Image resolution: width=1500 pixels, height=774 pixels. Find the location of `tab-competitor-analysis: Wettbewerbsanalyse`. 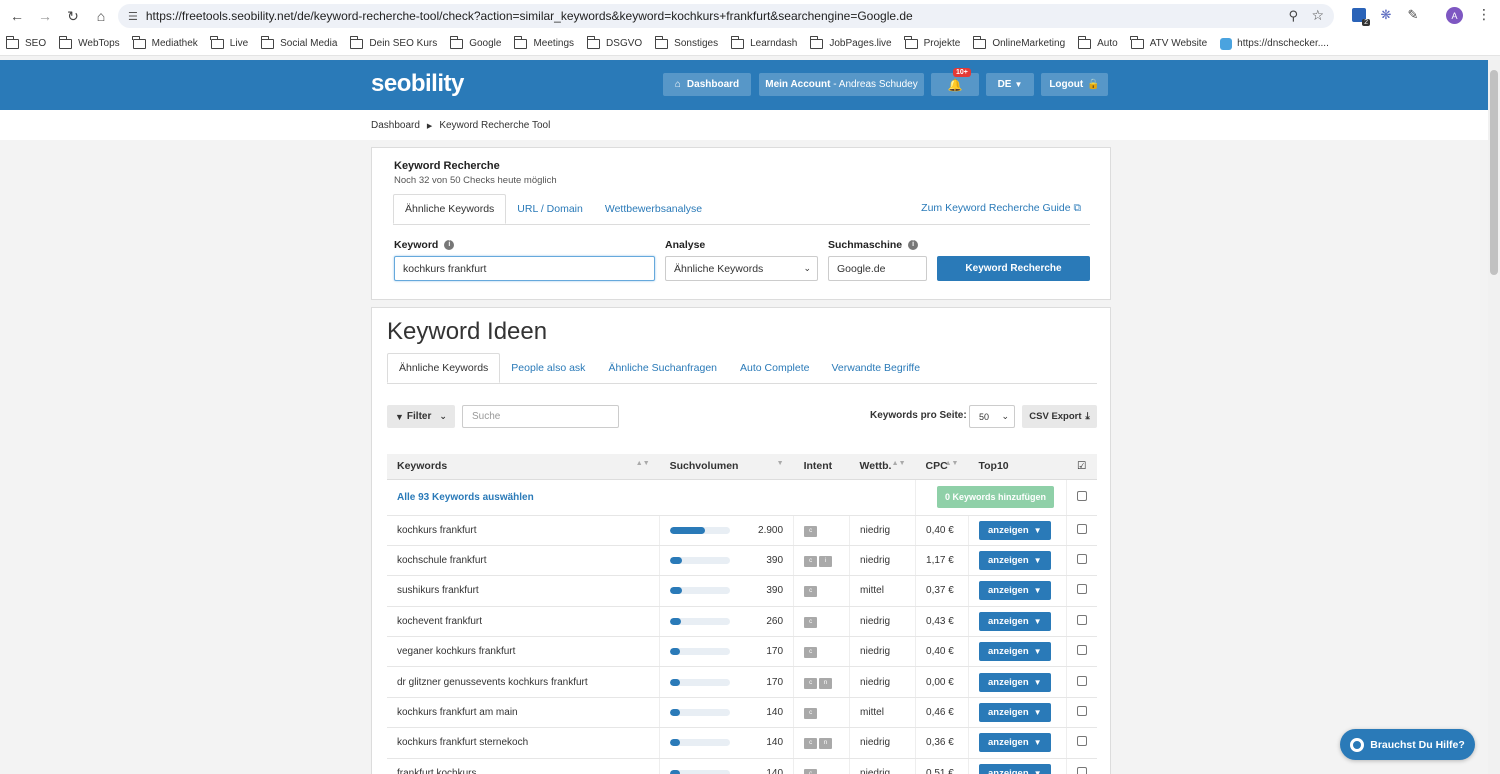

tab-competitor-analysis: Wettbewerbsanalyse is located at coordinates (653, 209).